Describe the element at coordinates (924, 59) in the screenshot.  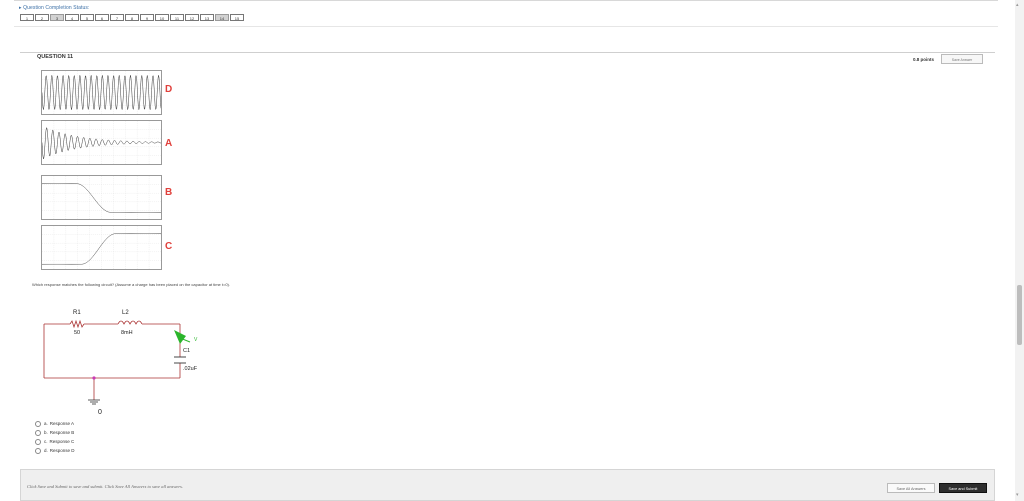
I see `question-points: 0.8 points` at that location.